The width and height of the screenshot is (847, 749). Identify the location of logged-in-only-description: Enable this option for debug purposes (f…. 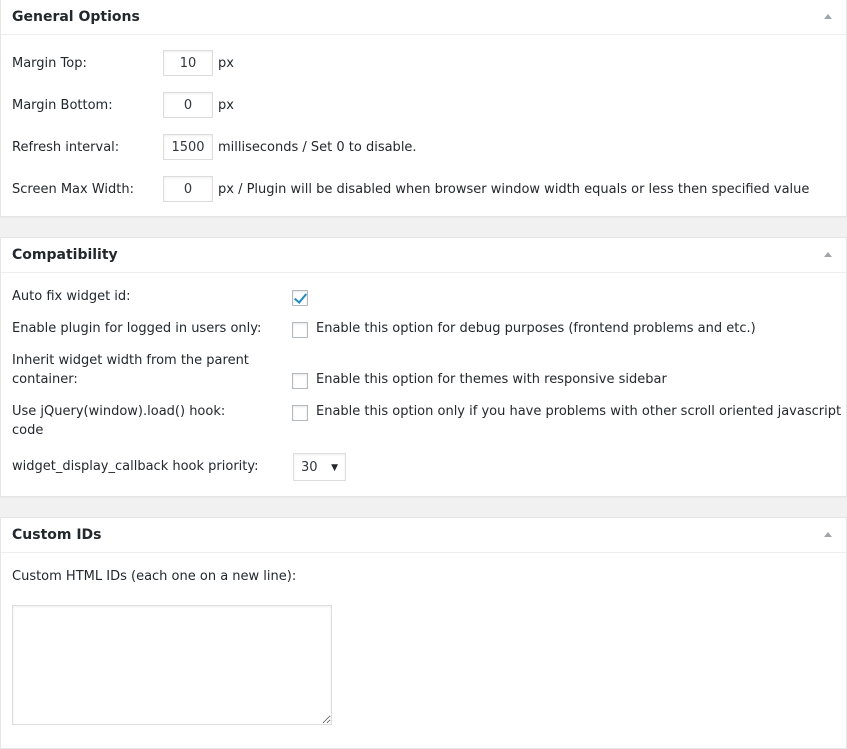
(536, 328).